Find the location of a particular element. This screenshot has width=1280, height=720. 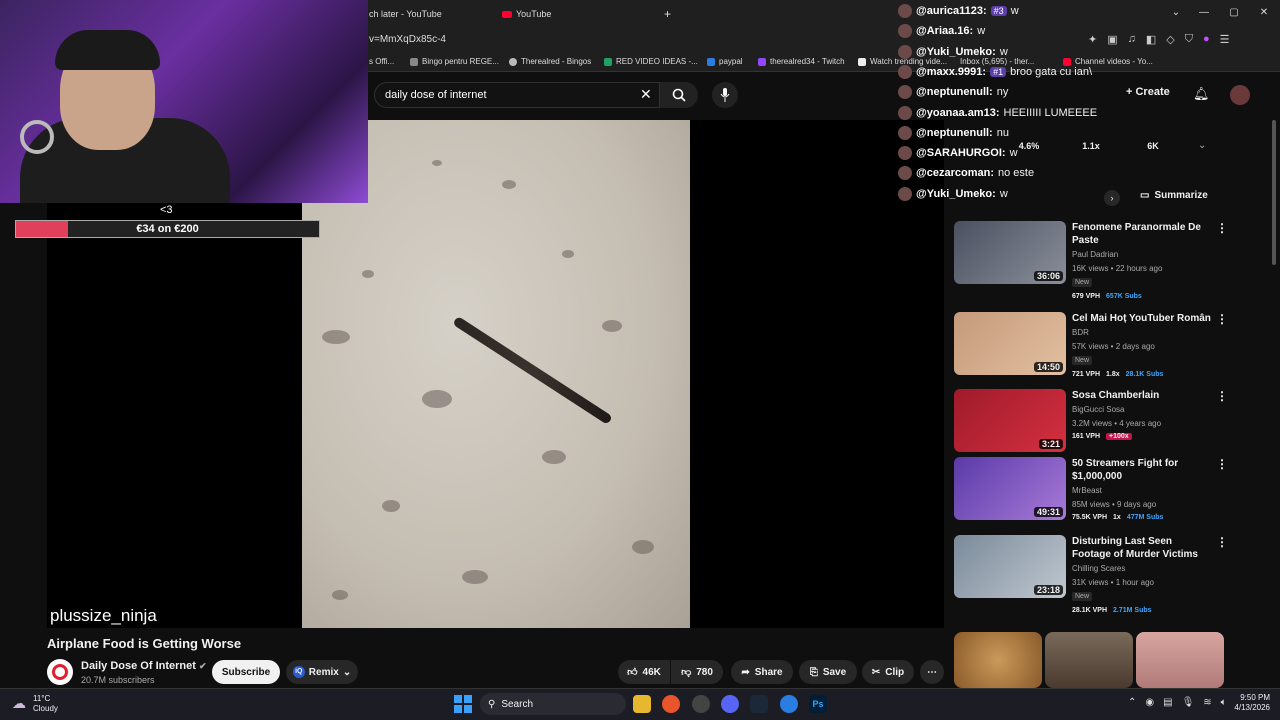

clear-search-icon: ✕ is located at coordinates (646, 94).